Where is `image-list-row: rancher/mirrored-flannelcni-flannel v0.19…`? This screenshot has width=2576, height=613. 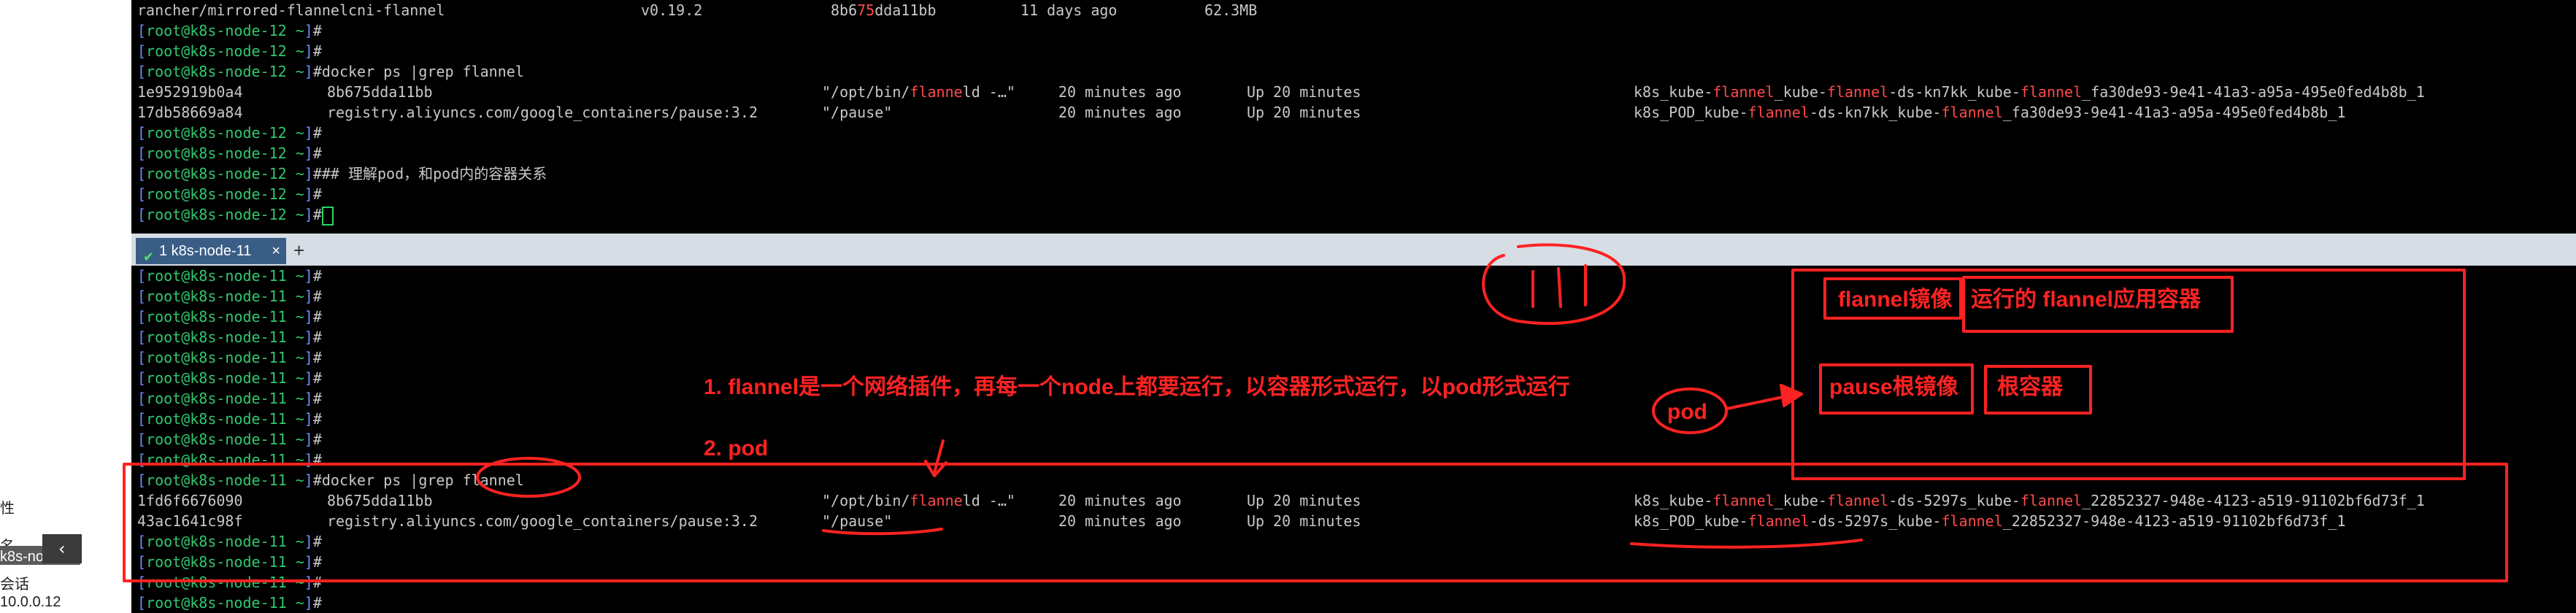
image-list-row: rancher/mirrored-flannelcni-flannel v0.19… is located at coordinates (697, 10).